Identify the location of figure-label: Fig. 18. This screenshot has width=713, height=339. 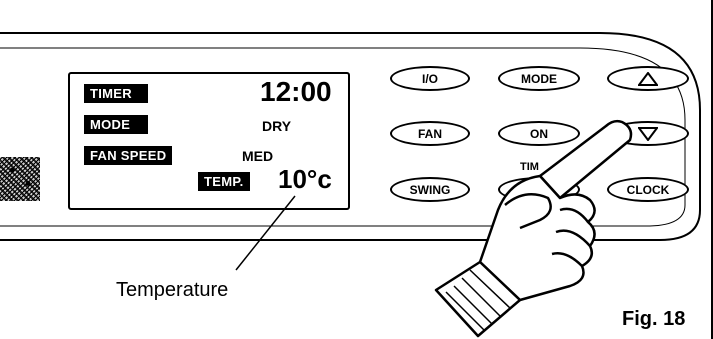
(654, 319).